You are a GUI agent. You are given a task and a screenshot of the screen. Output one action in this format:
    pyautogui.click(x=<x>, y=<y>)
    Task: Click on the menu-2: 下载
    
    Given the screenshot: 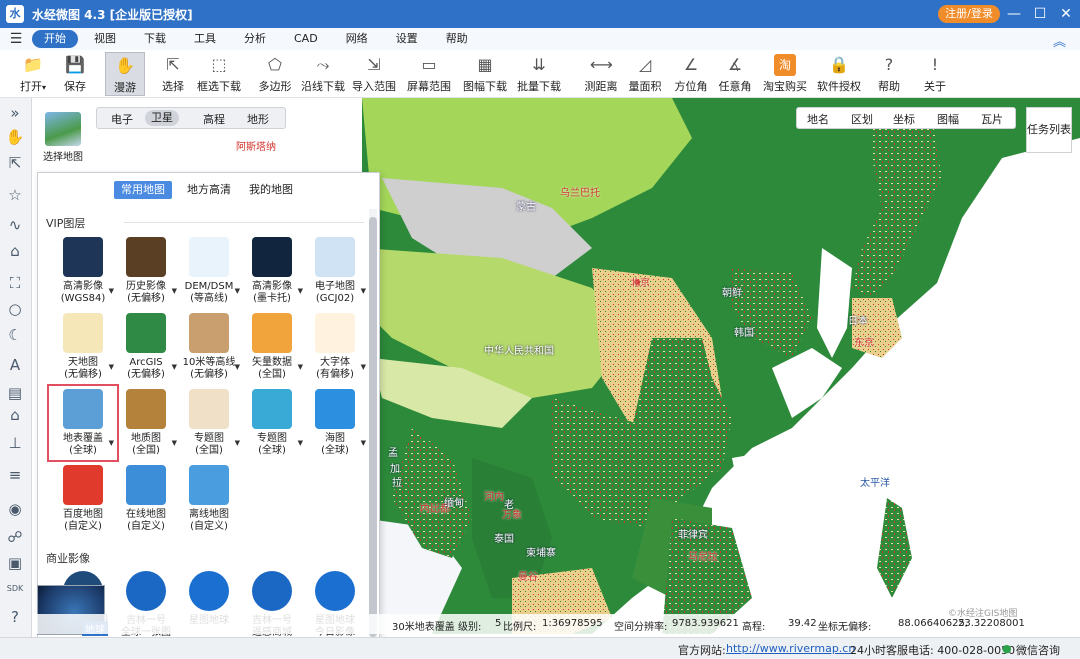 What is the action you would take?
    pyautogui.click(x=155, y=39)
    